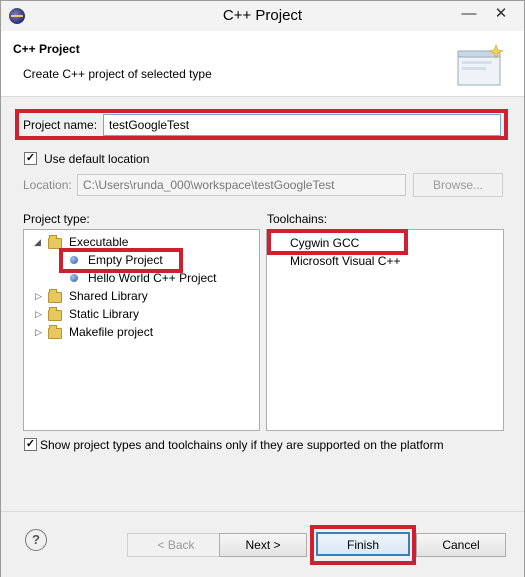 The height and width of the screenshot is (577, 525). What do you see at coordinates (480, 65) in the screenshot?
I see `new-project-wizard-icon` at bounding box center [480, 65].